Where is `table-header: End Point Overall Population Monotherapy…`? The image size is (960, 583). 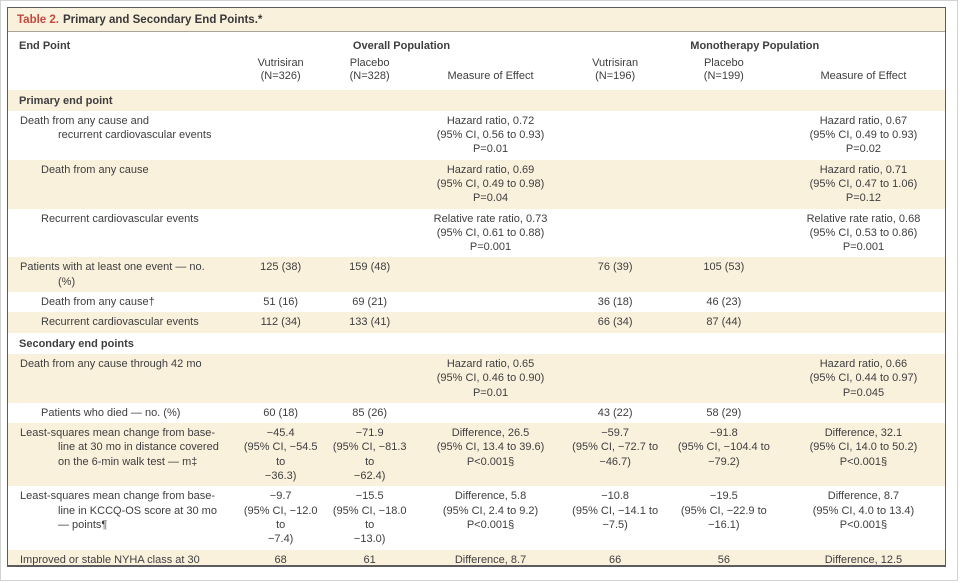
table-header: End Point Overall Population Monotherapy… is located at coordinates (476, 61).